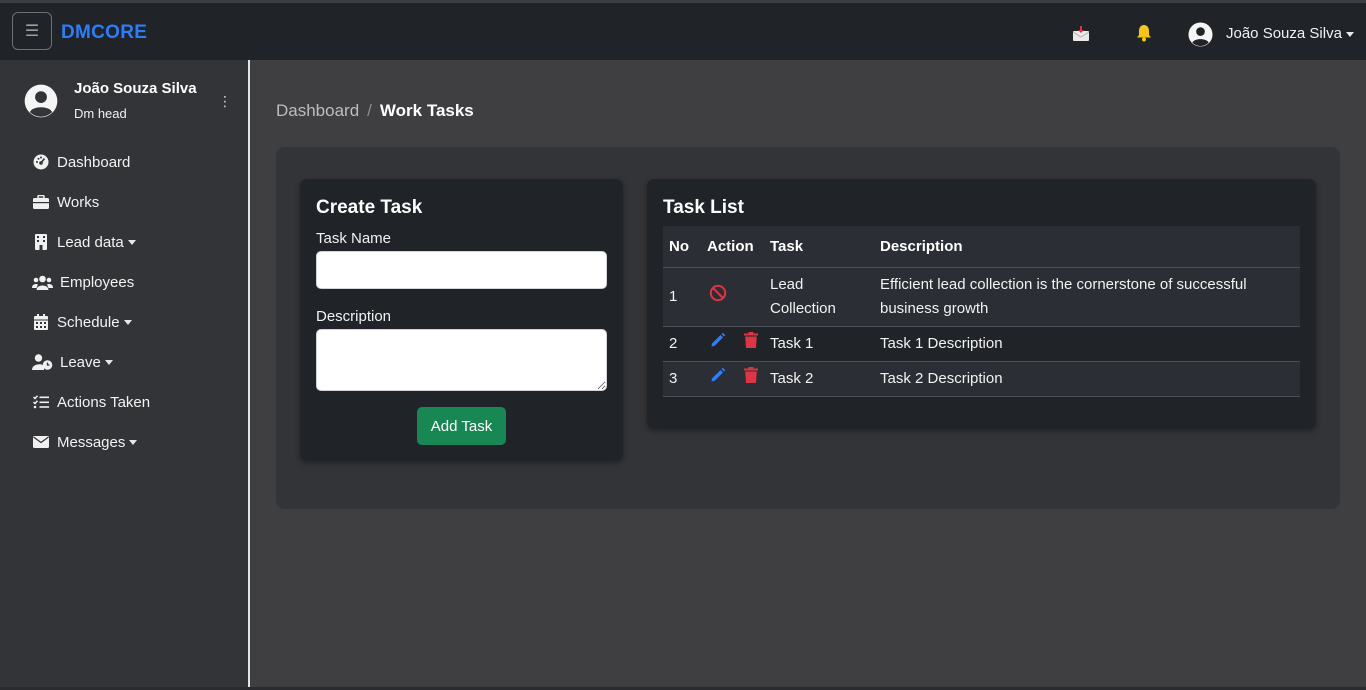 This screenshot has height=690, width=1366. I want to click on ban-icon, so click(718, 297).